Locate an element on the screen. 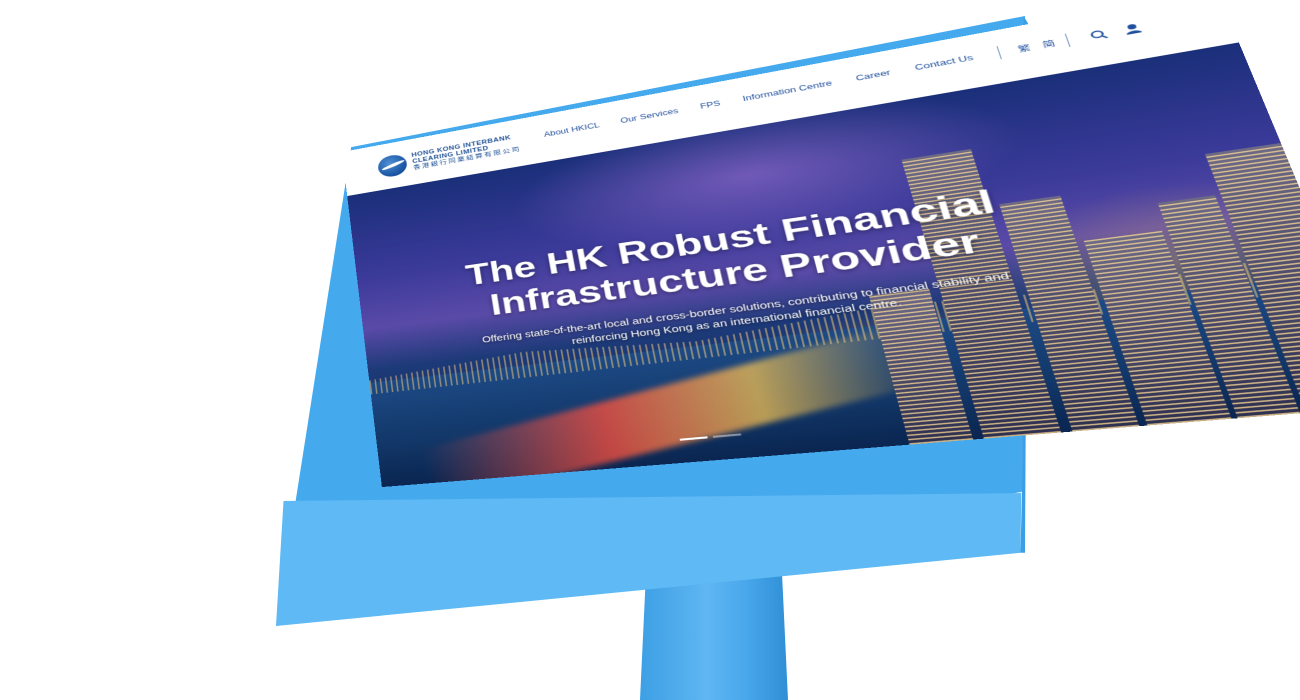 The height and width of the screenshot is (700, 1300). lang-simplified-chinese: 简 is located at coordinates (1049, 44).